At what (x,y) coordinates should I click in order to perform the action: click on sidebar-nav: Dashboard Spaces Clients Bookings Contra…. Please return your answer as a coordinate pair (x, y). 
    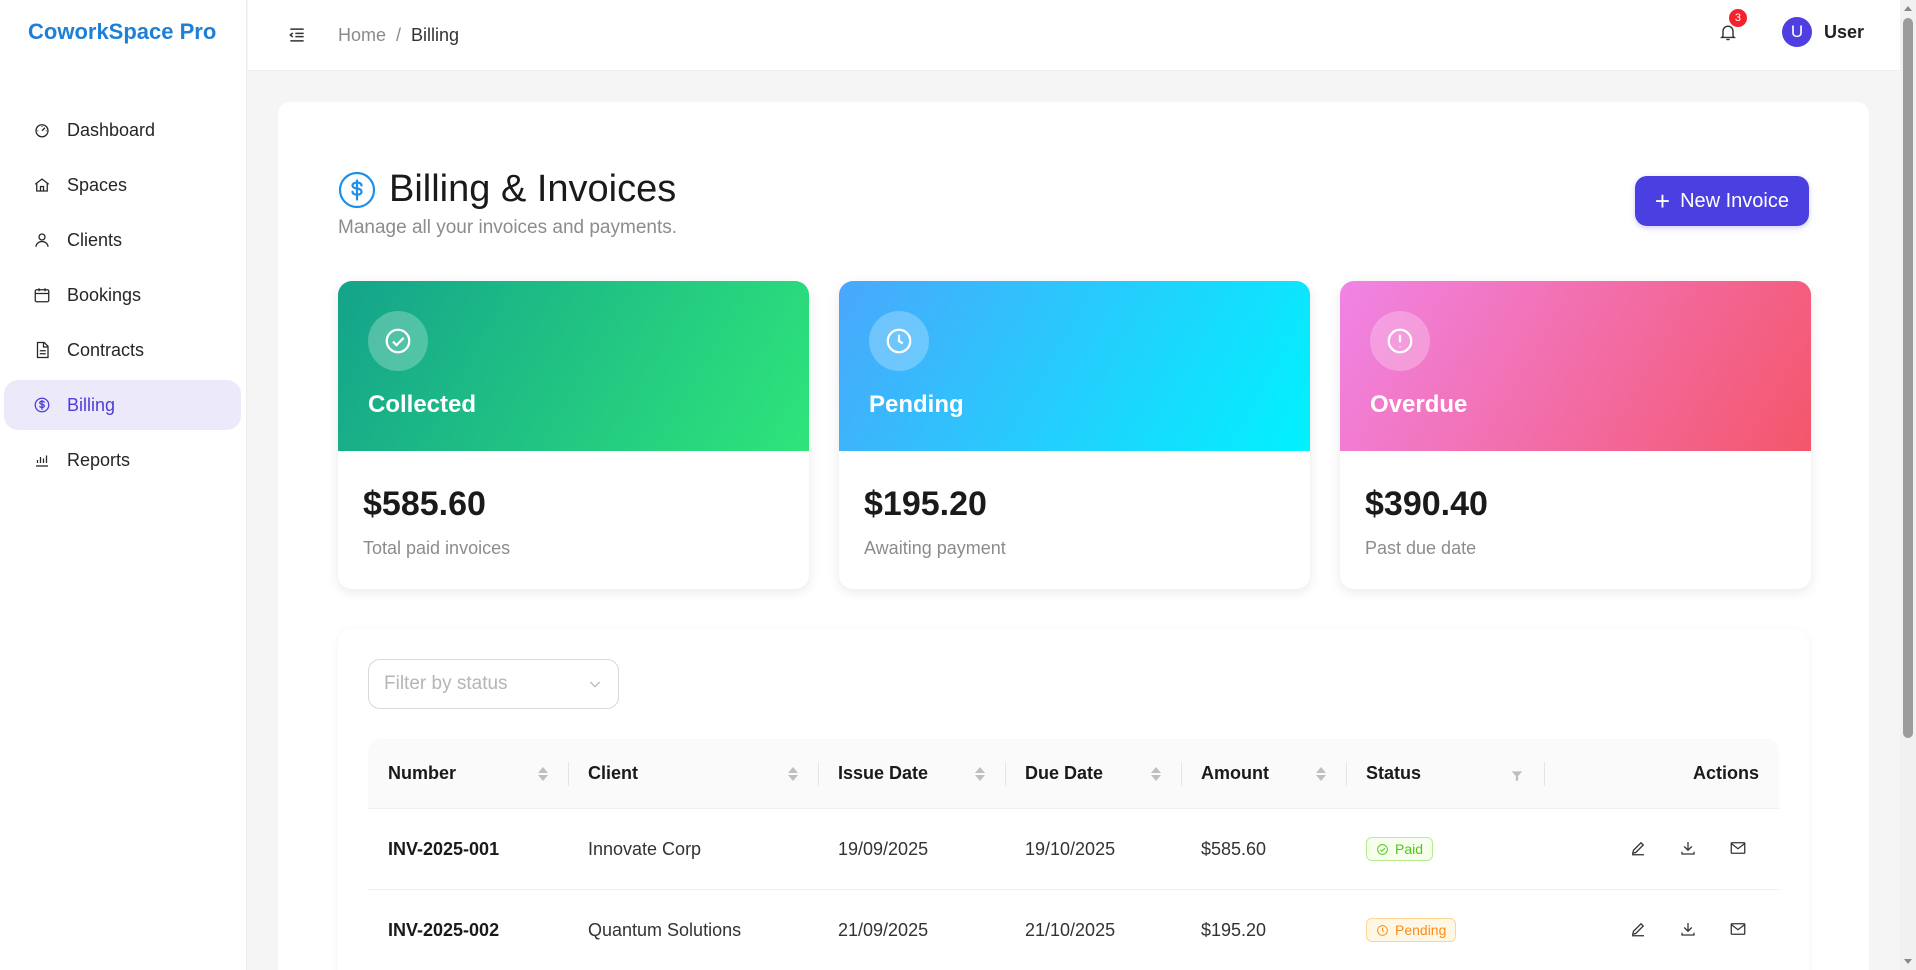
    Looking at the image, I should click on (123, 295).